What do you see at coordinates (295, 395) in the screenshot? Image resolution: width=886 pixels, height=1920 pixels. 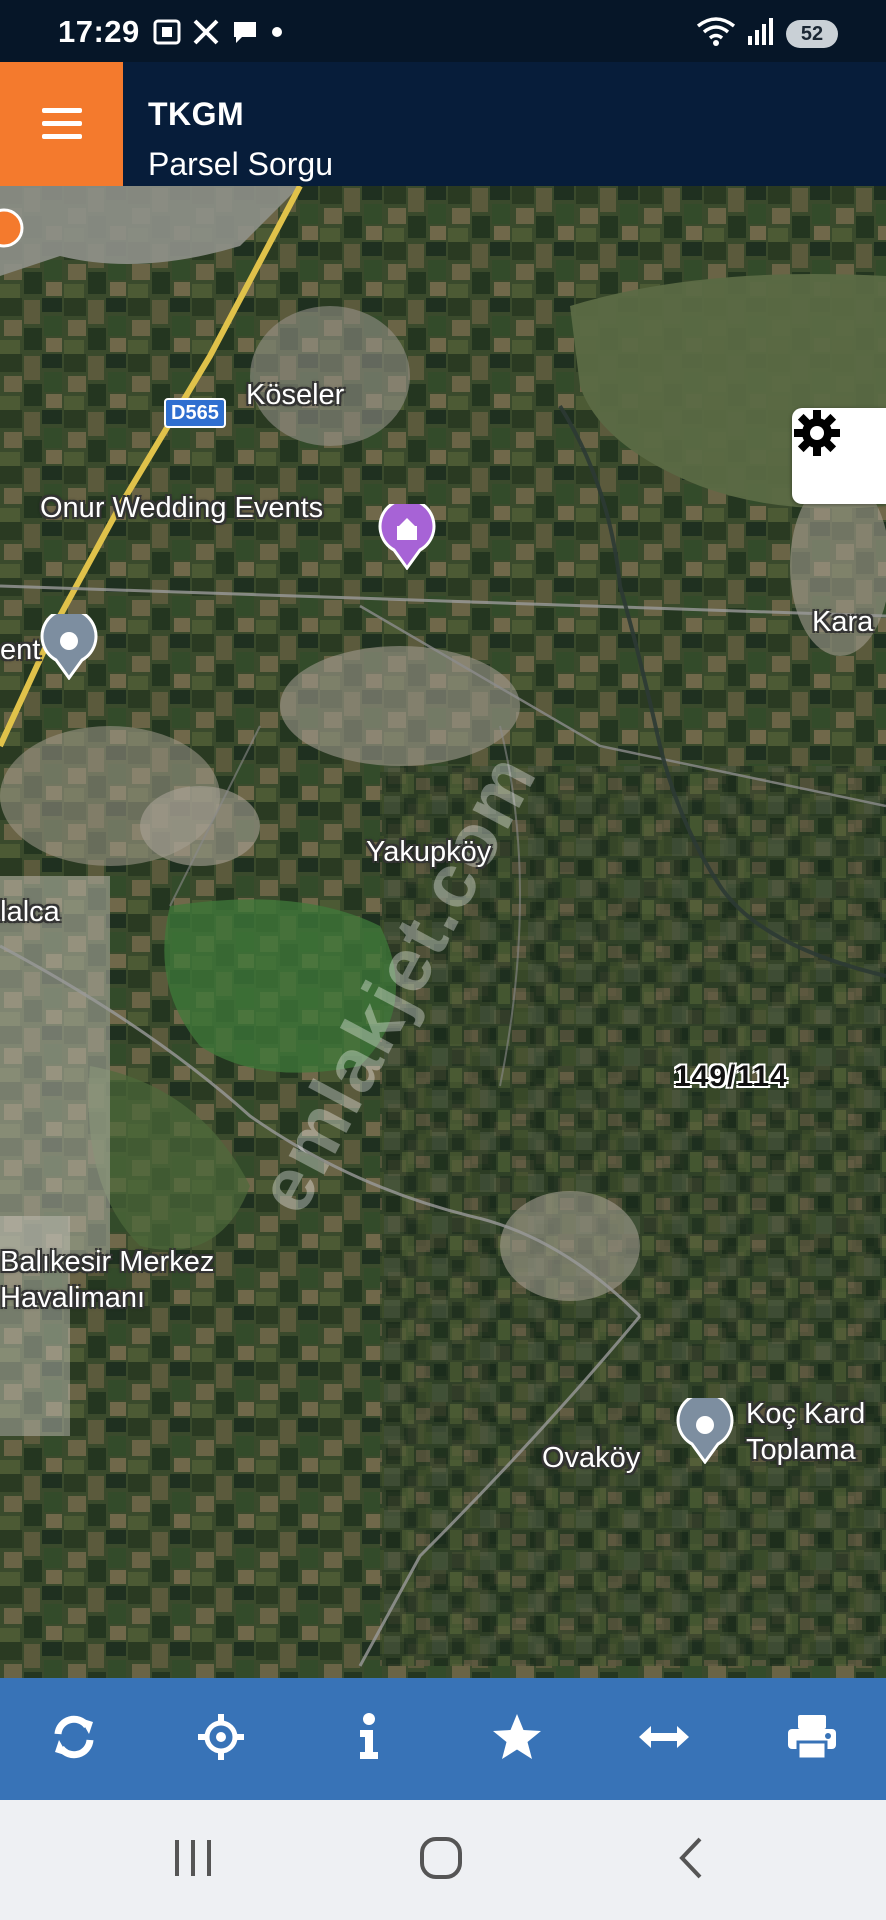 I see `label-koseler: Köseler` at bounding box center [295, 395].